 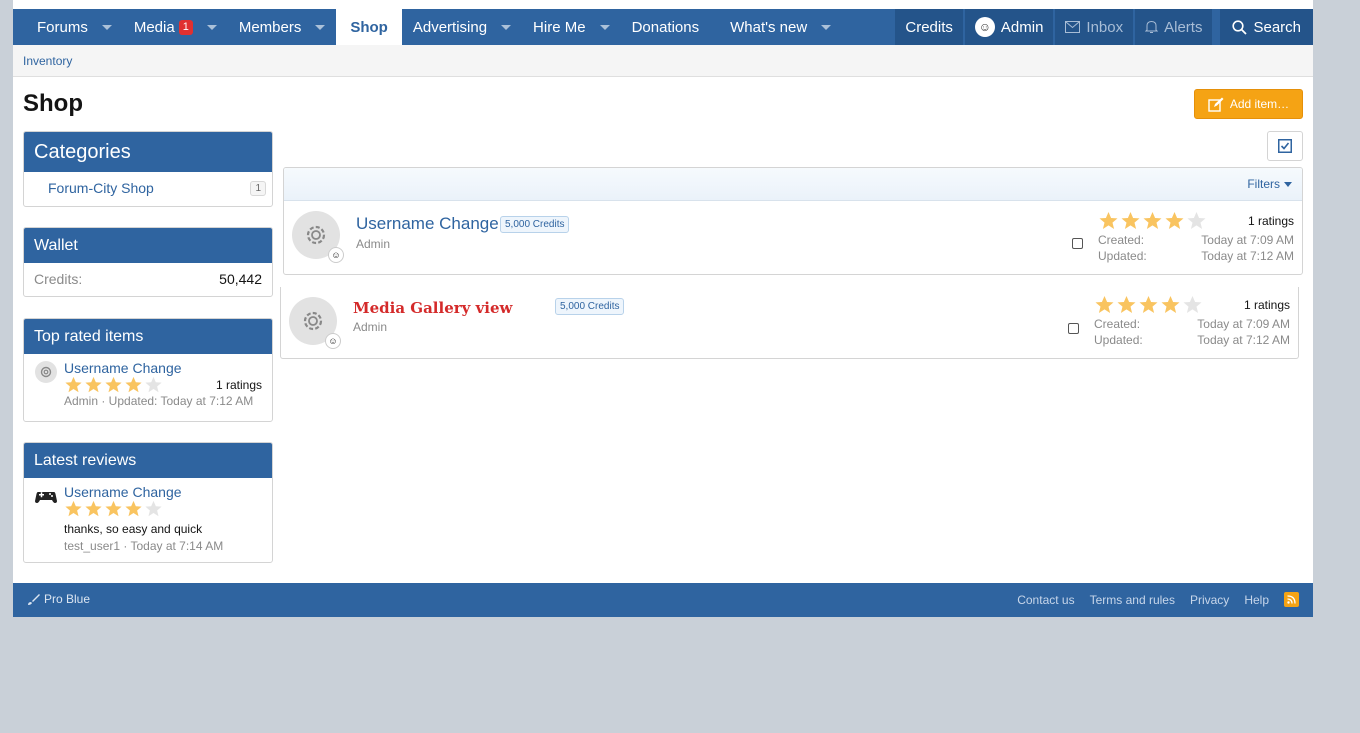 I want to click on created-value: Today at 7:09 AM, so click(x=1243, y=324).